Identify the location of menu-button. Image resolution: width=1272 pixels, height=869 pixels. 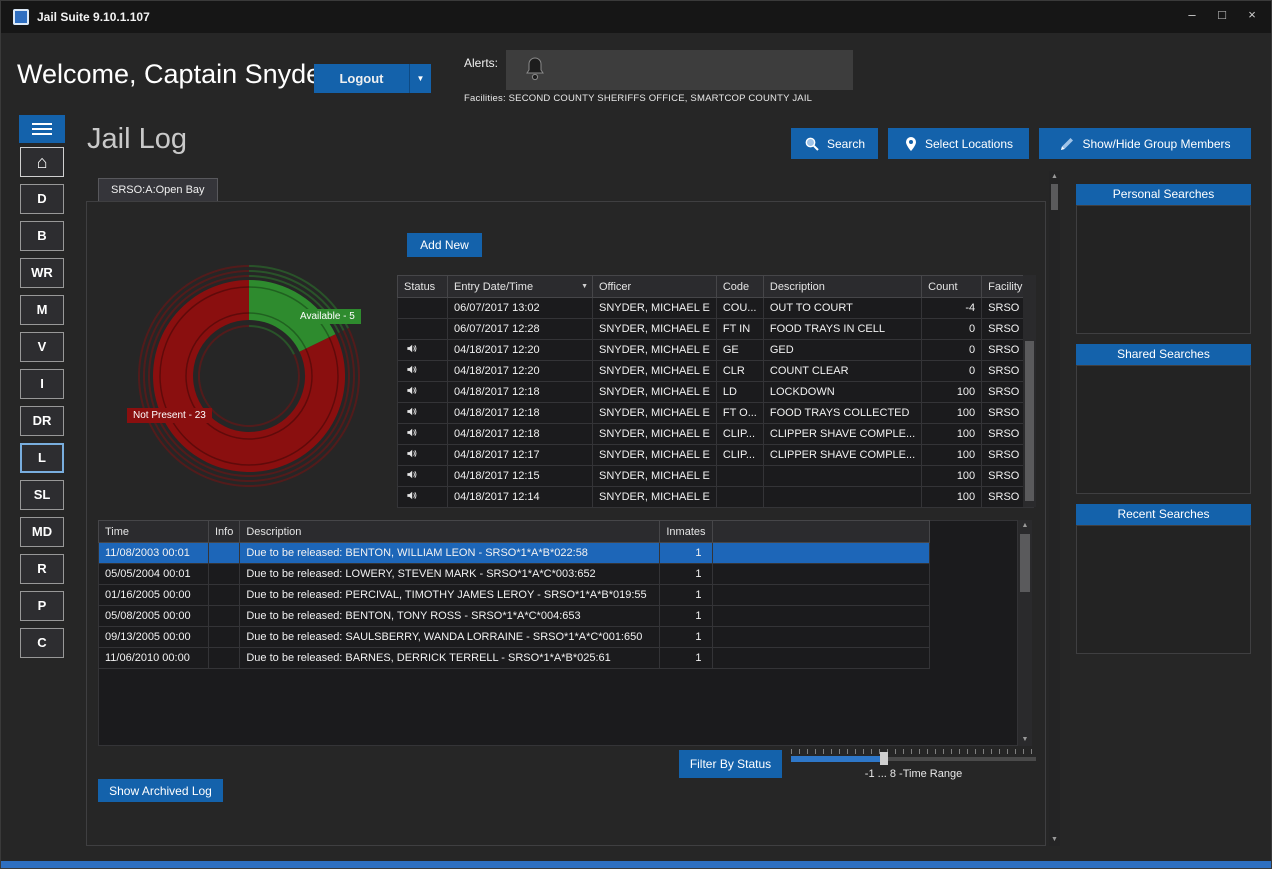
(42, 129).